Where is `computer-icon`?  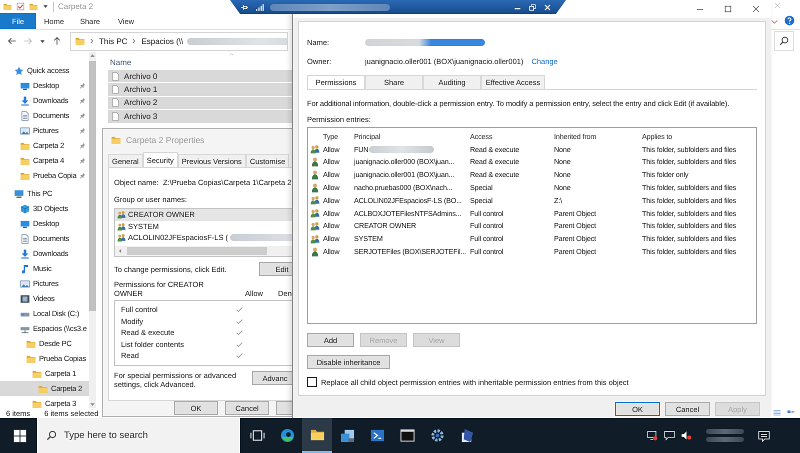
computer-icon is located at coordinates (19, 193).